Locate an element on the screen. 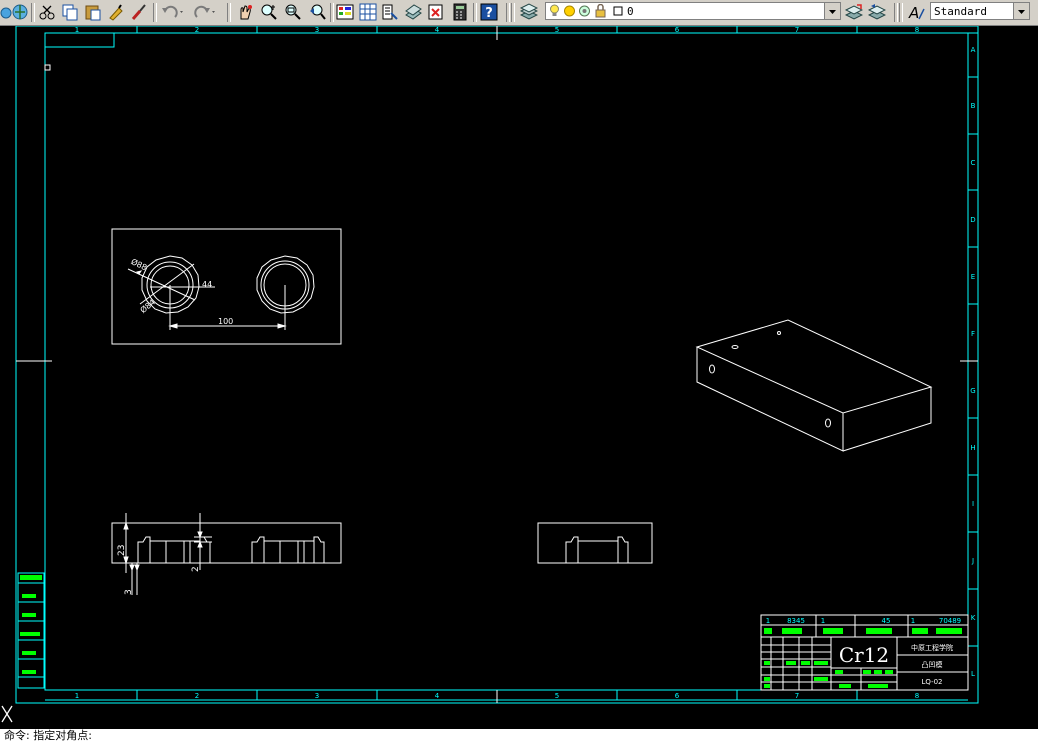  match-properties-icon is located at coordinates (116, 12).